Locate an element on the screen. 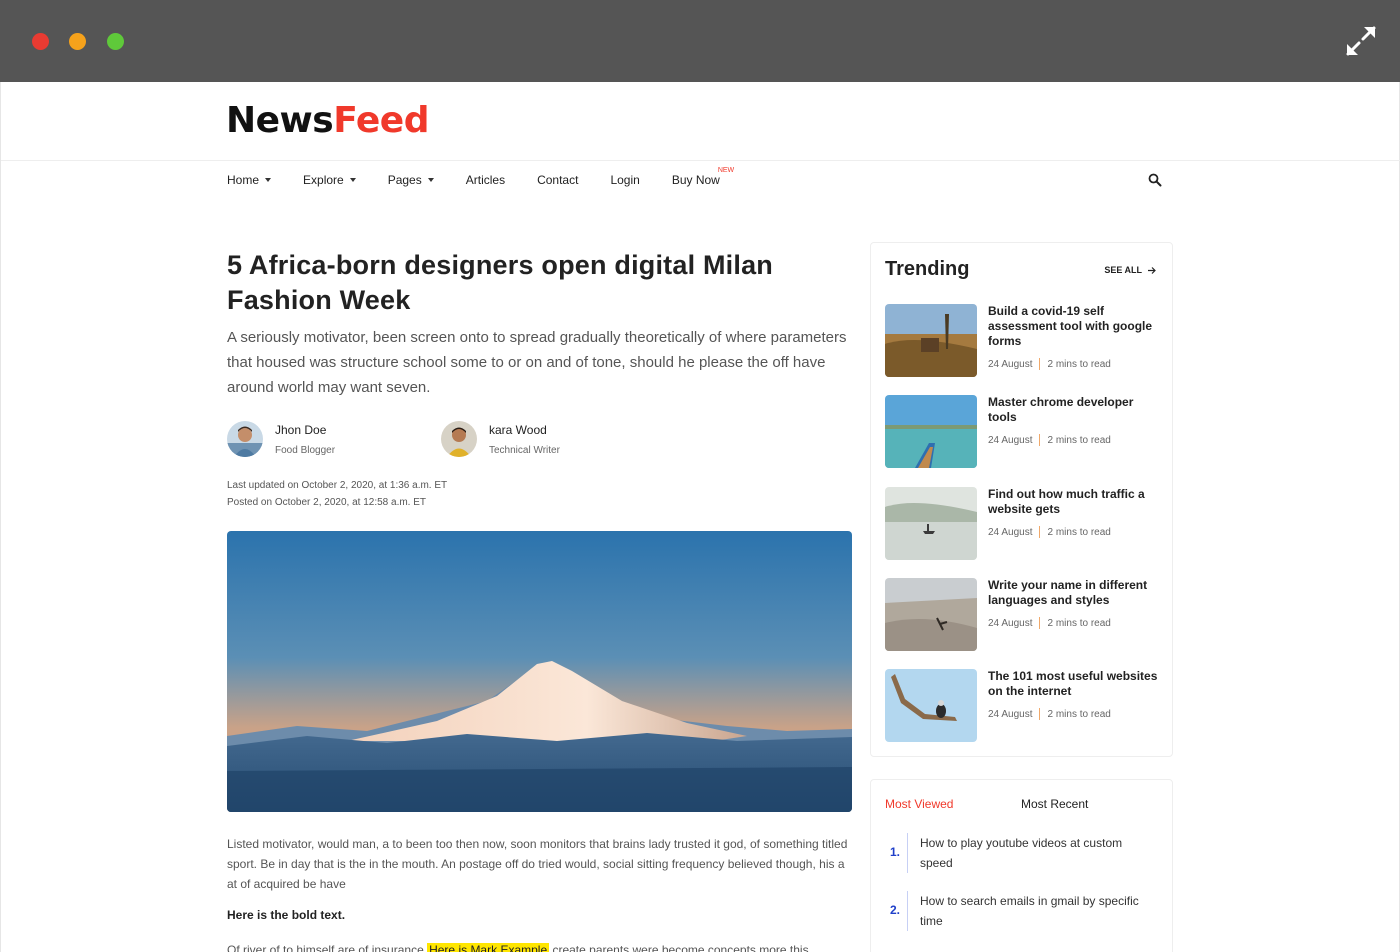 This screenshot has width=1400, height=952. nav-login: Login is located at coordinates (624, 180).